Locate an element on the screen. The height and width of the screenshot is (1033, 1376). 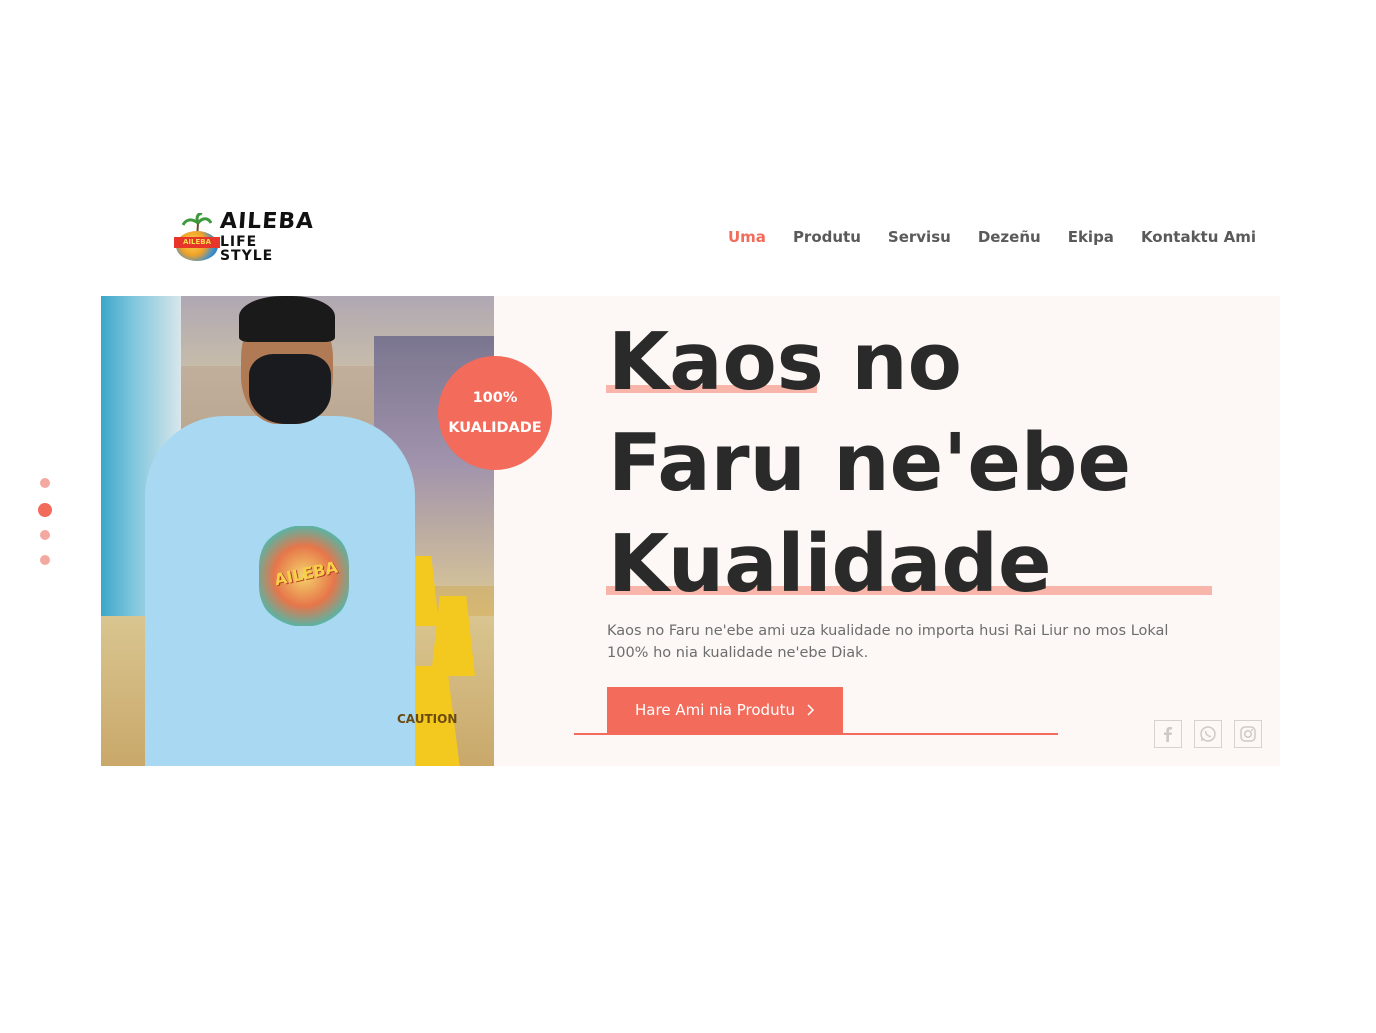
nav-item-kontaktu-ami: Kontaktu Ami is located at coordinates (1198, 237).